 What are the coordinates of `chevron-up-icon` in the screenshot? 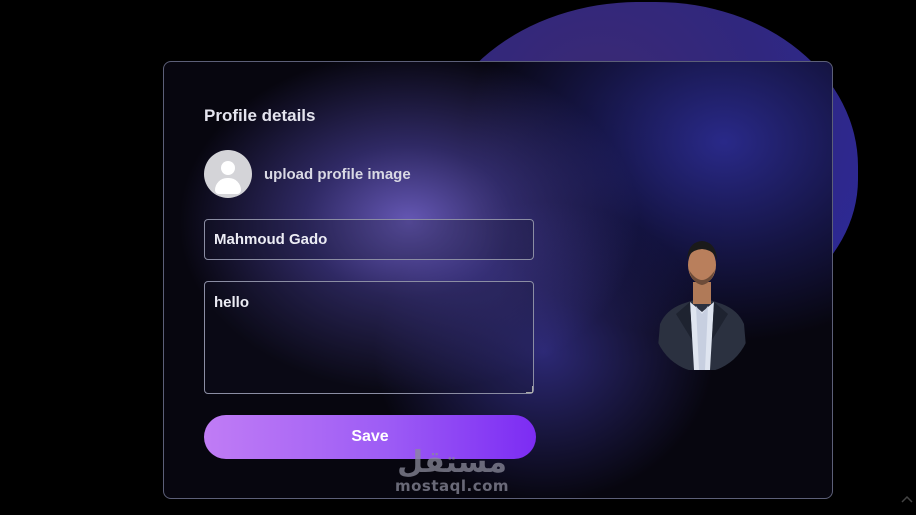 It's located at (907, 499).